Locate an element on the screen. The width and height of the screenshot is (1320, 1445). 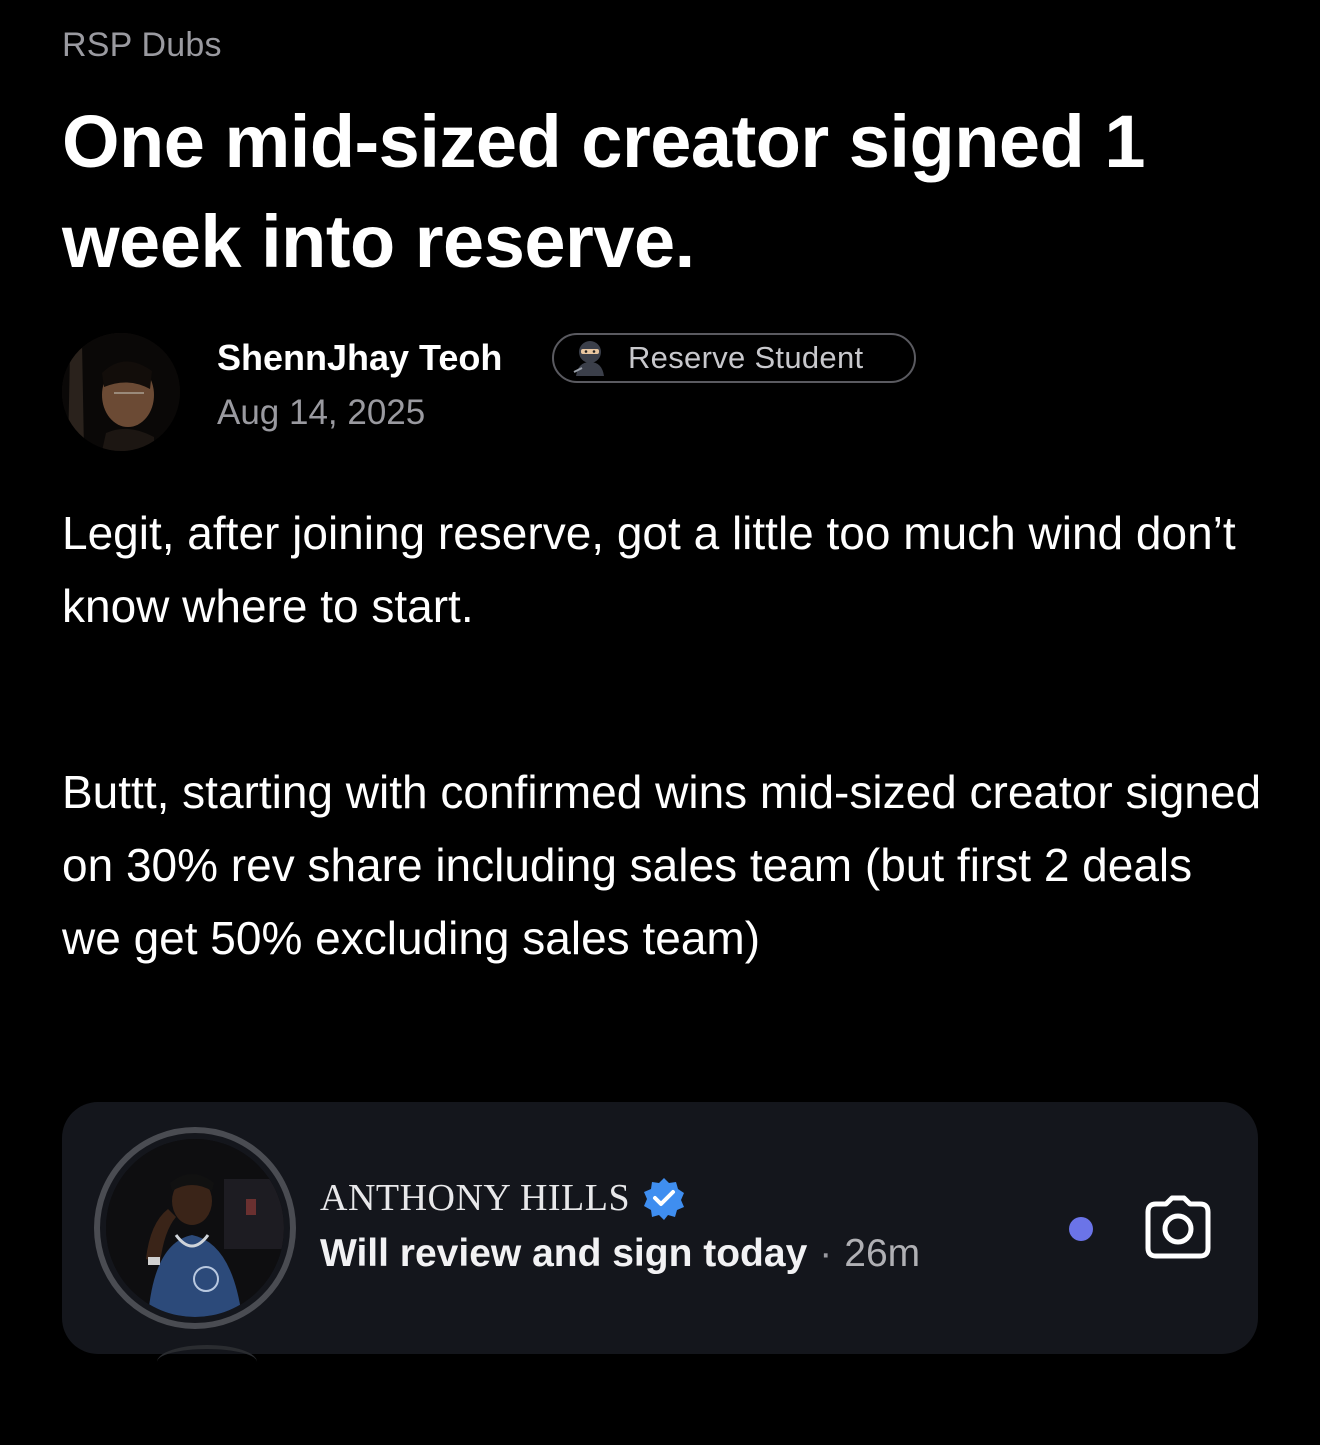
author-role-badge: Reserve Student is located at coordinates (734, 358).